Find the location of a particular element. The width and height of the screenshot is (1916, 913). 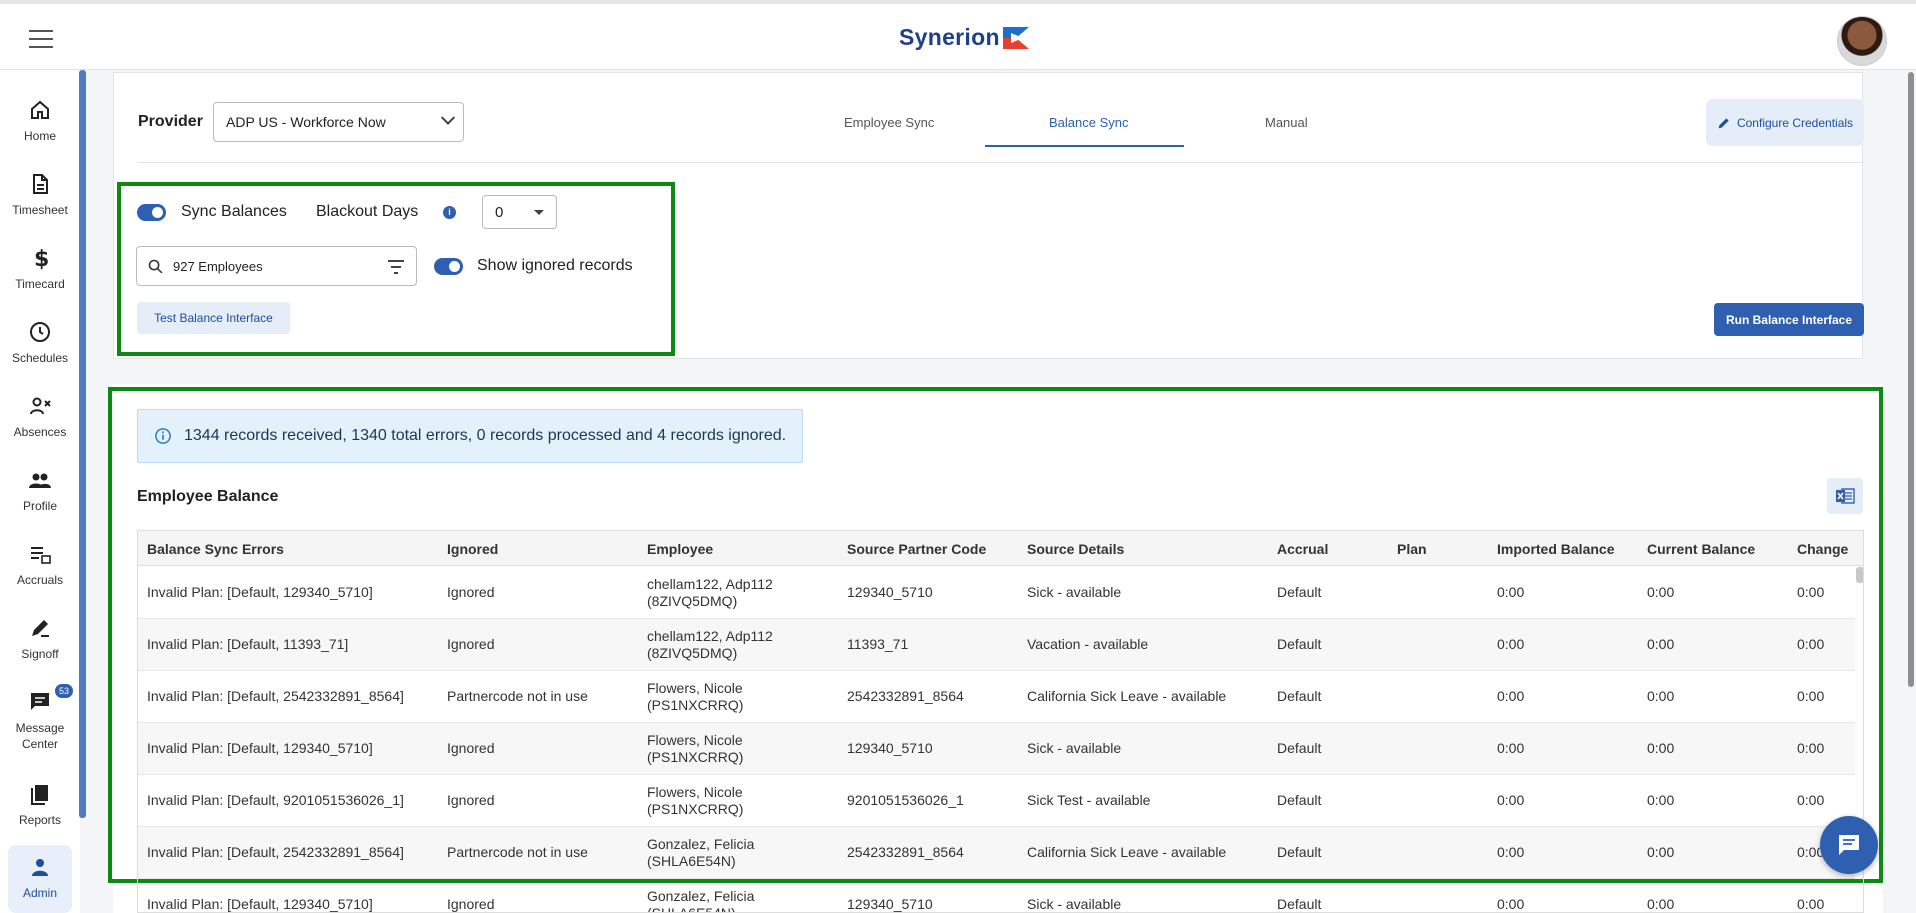

cell-source-partner-code: 11393_71 is located at coordinates (878, 644).